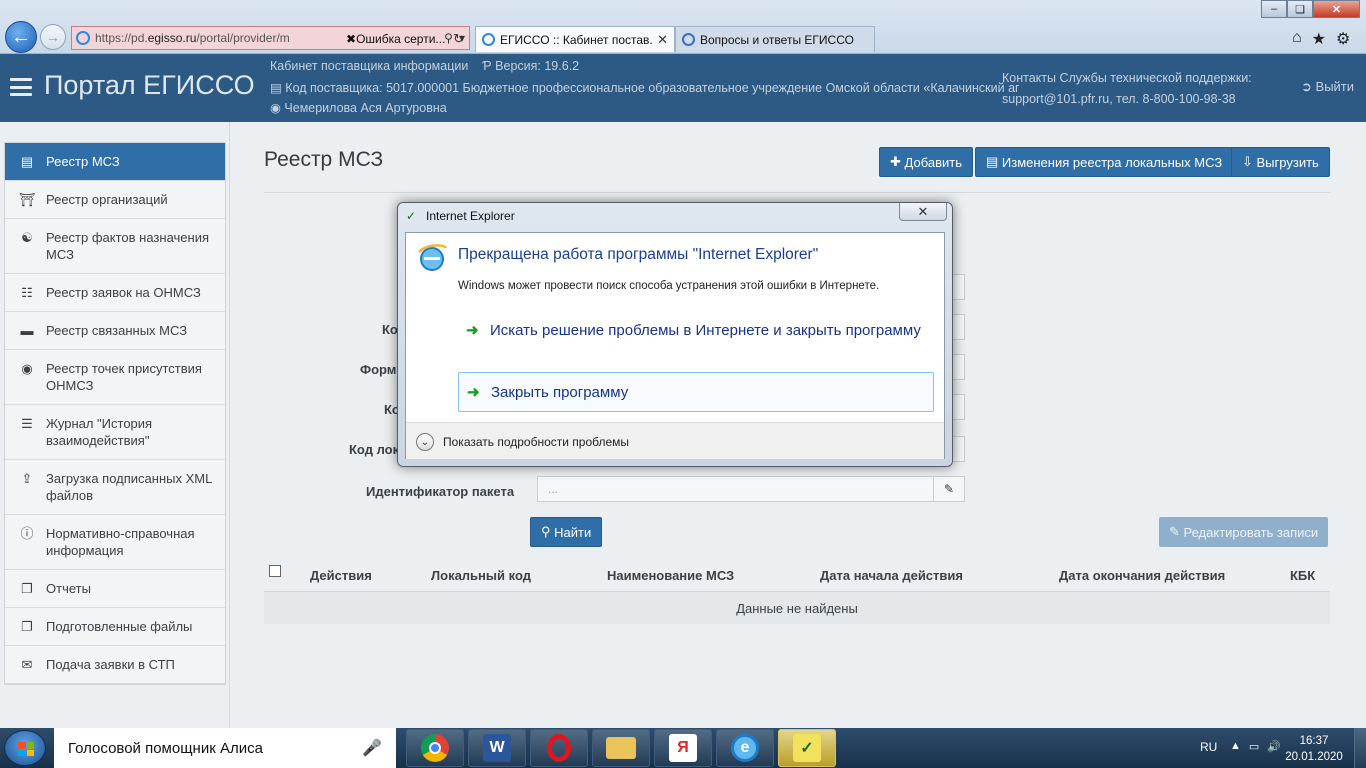 This screenshot has height=768, width=1366. I want to click on cabinet-label: Кабинет поставщика информации, so click(369, 66).